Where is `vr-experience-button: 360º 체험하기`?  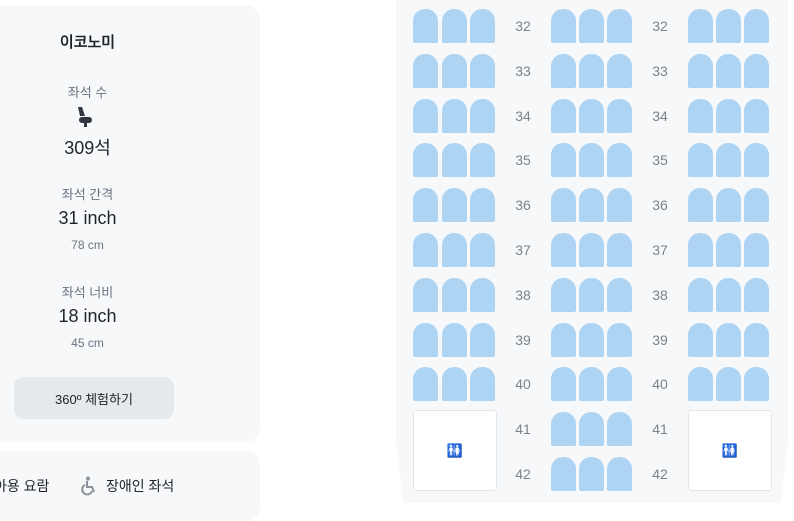
vr-experience-button: 360º 체험하기 is located at coordinates (94, 398).